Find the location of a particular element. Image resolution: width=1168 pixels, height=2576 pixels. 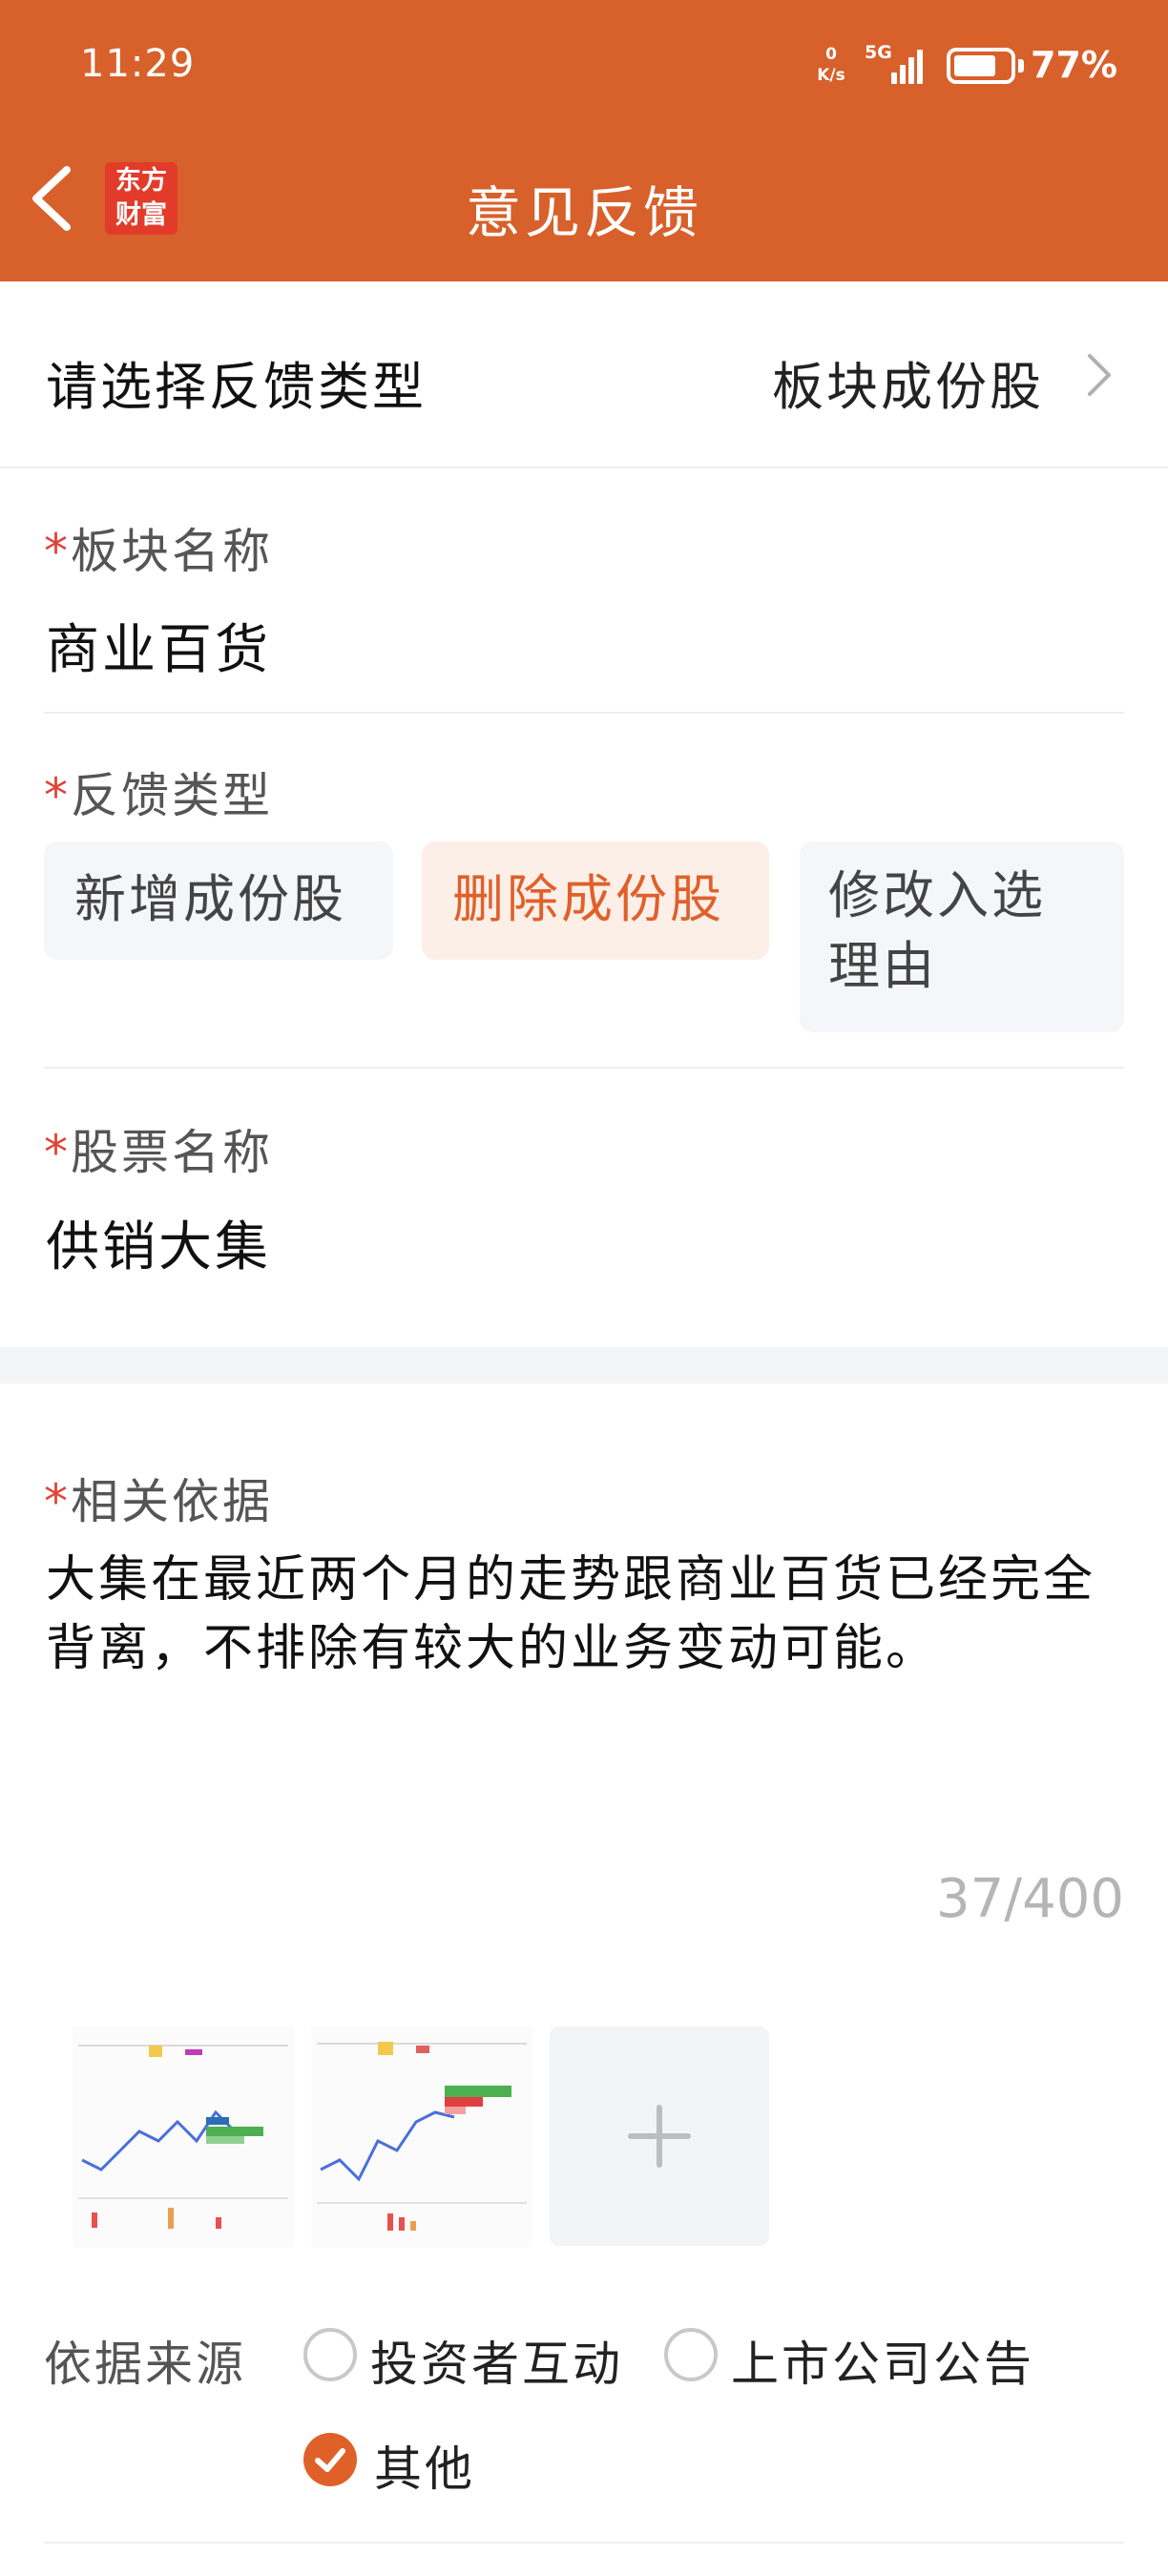

sector-name-value: 商业百货 is located at coordinates (158, 645).